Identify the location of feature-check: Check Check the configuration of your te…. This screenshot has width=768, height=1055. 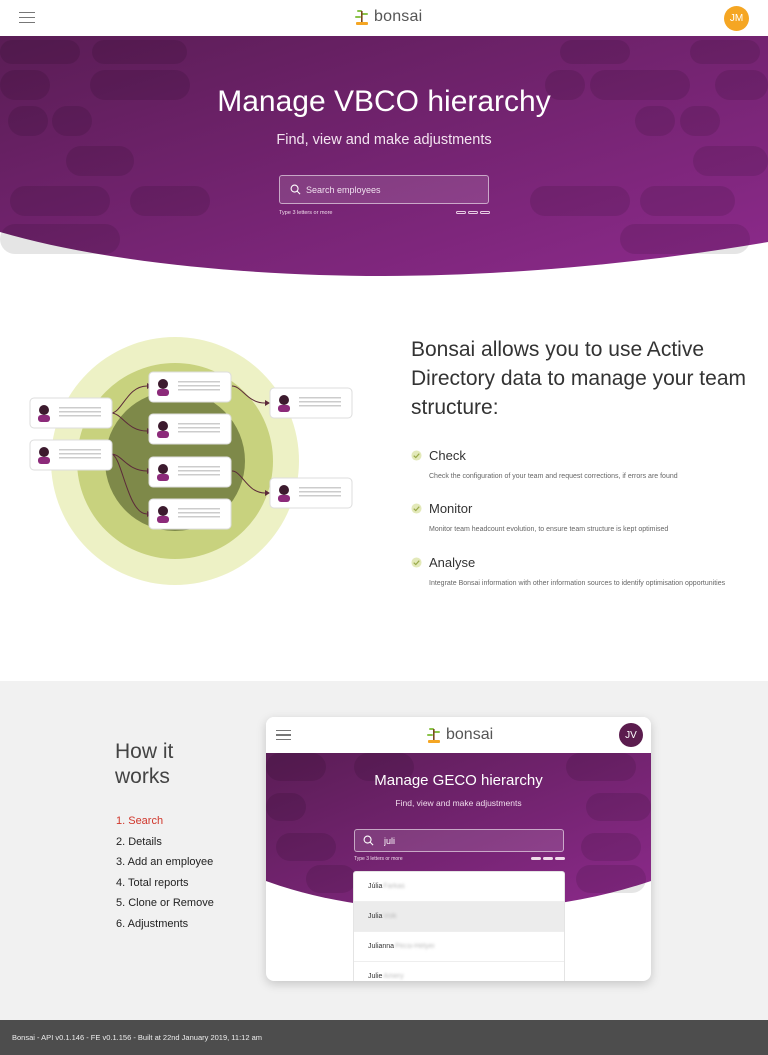
(571, 466).